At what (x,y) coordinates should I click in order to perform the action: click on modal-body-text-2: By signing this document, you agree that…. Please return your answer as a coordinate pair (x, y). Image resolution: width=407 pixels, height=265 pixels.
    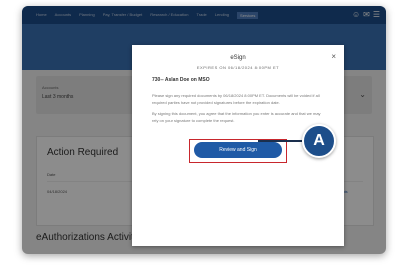
    Looking at the image, I should click on (236, 117).